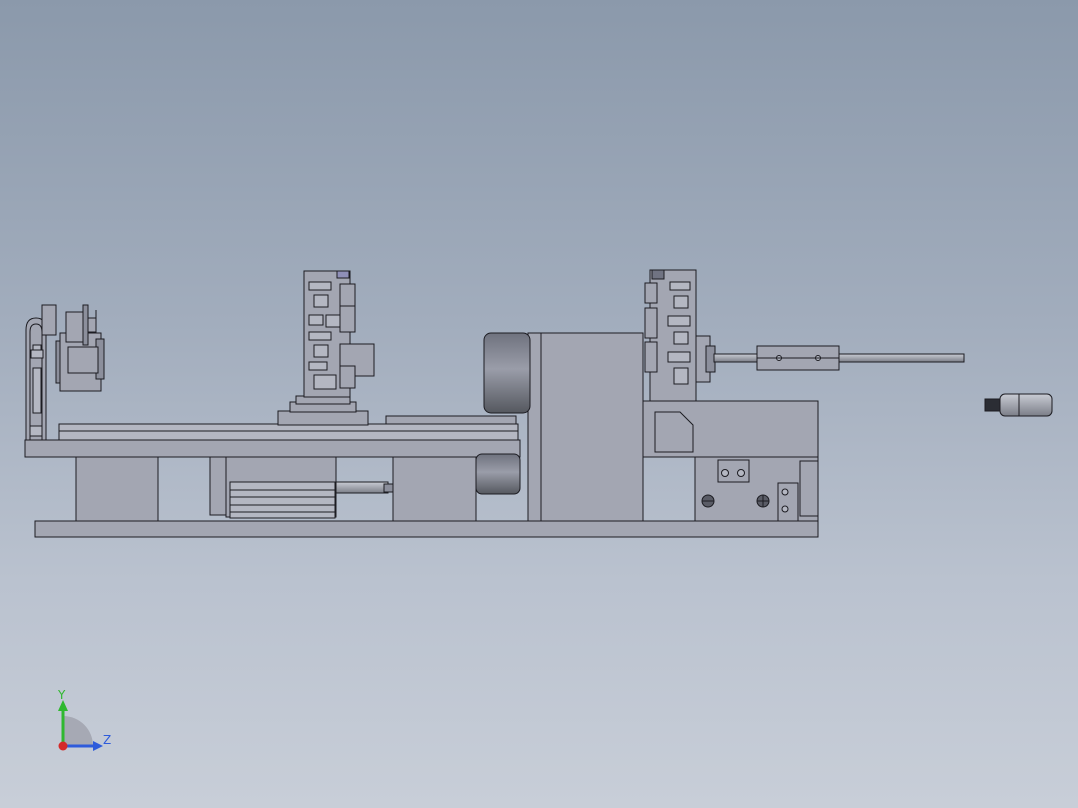  I want to click on x-axis-dot, so click(63, 746).